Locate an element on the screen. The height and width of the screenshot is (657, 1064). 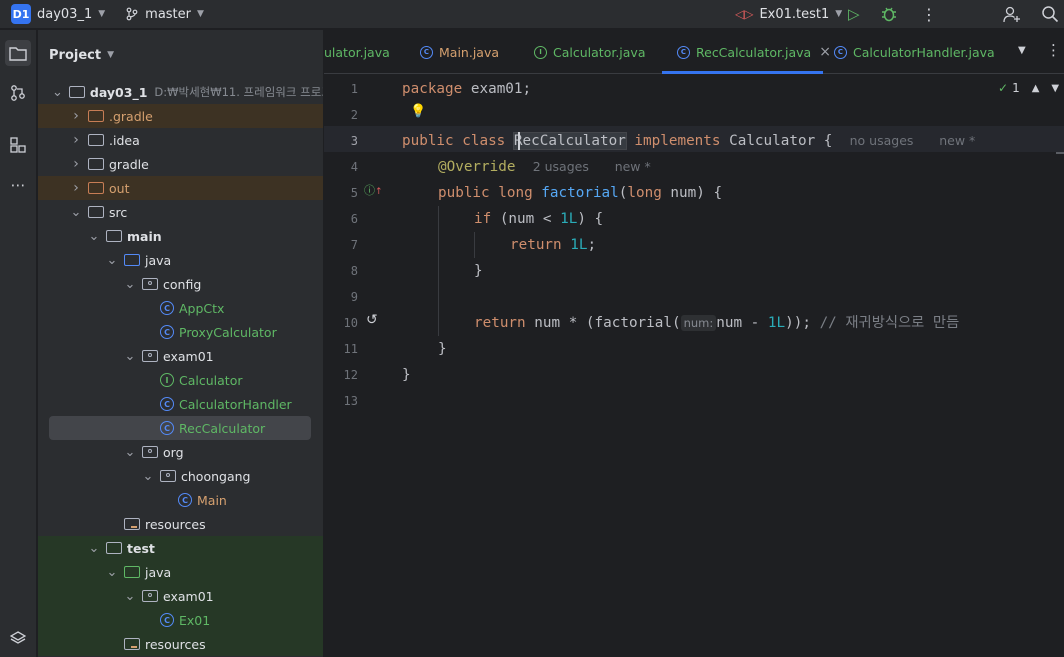
line-number: 8 is located at coordinates (341, 271).